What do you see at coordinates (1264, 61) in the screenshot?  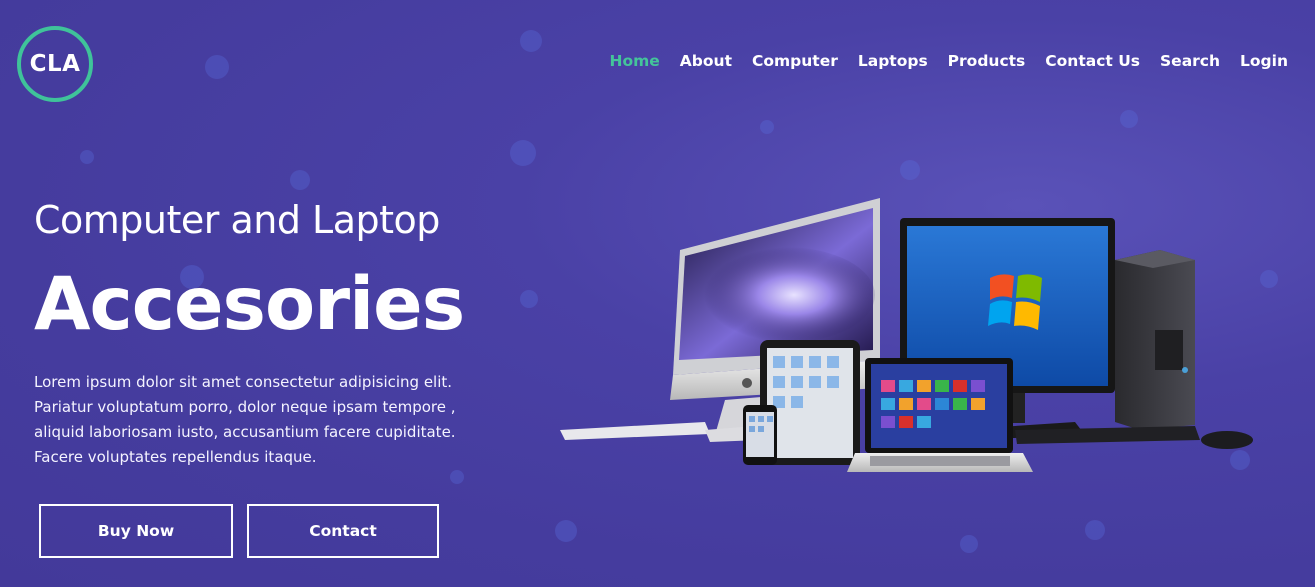 I see `nav-login: Login` at bounding box center [1264, 61].